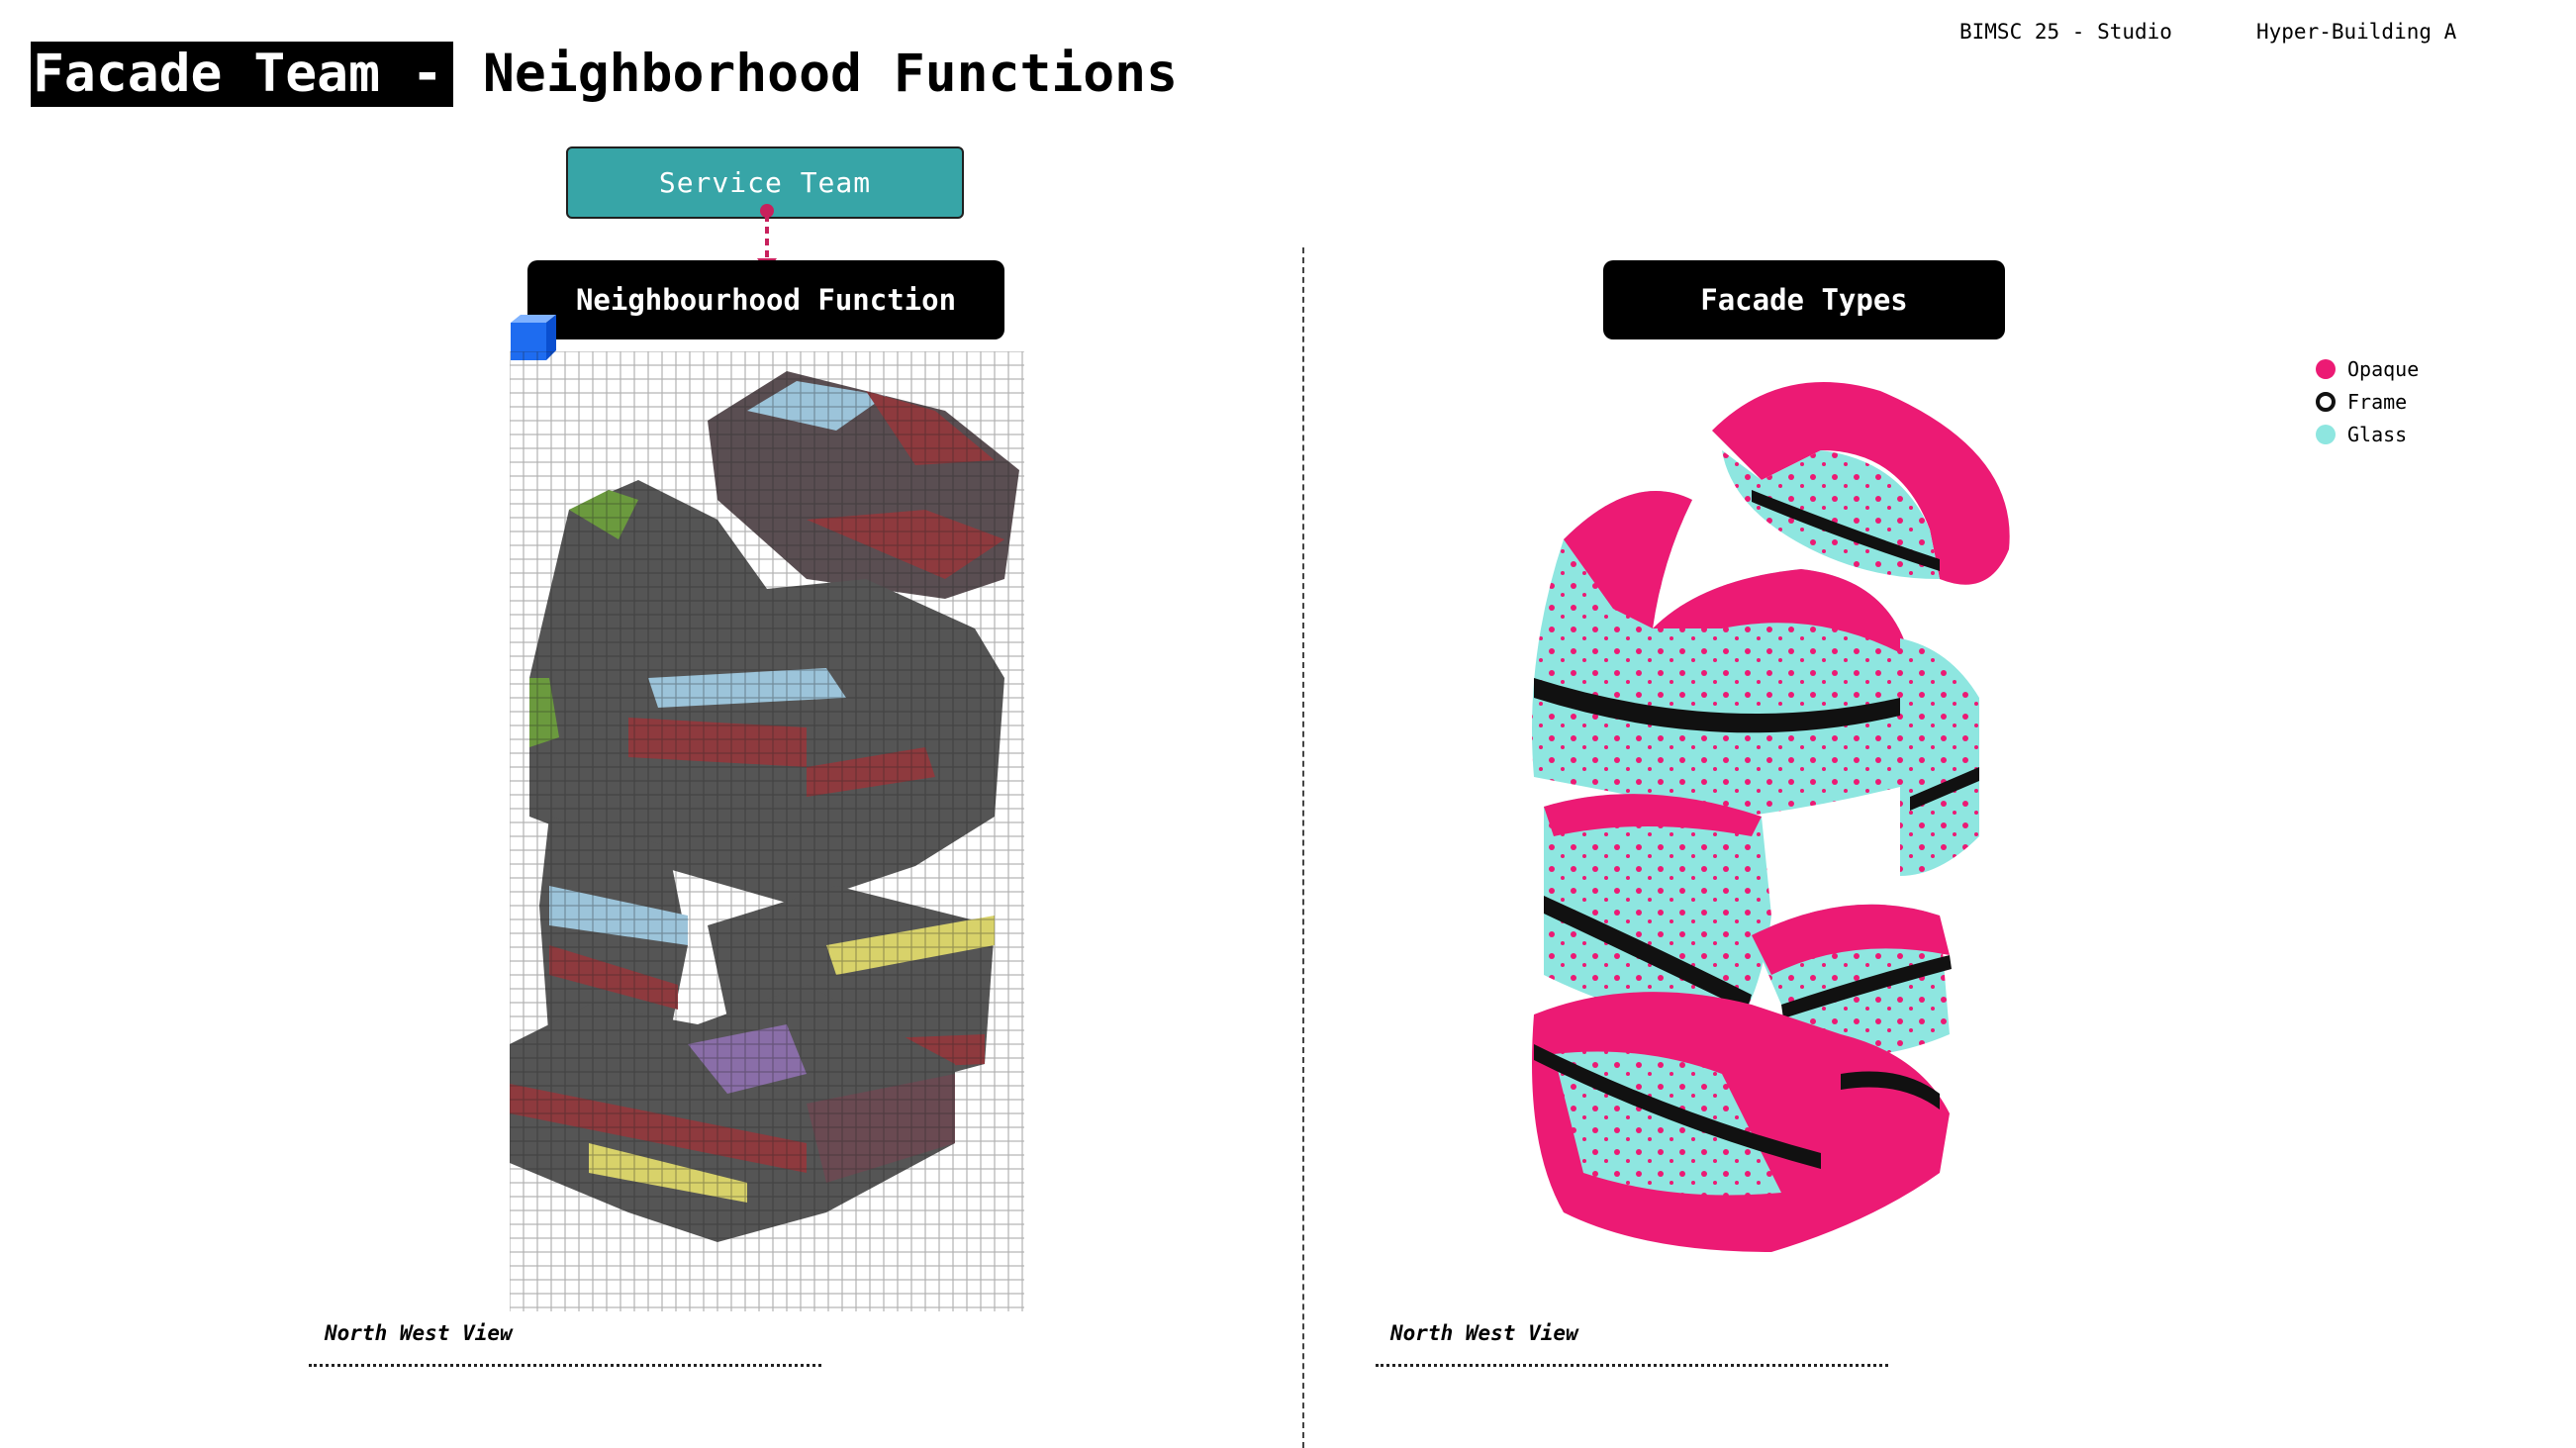  Describe the element at coordinates (765, 299) in the screenshot. I see `neighbourhood-function-title: Neighbourhood Function` at that location.